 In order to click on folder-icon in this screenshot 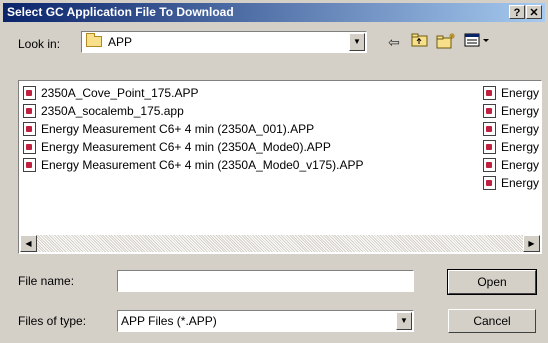, I will do `click(94, 40)`.